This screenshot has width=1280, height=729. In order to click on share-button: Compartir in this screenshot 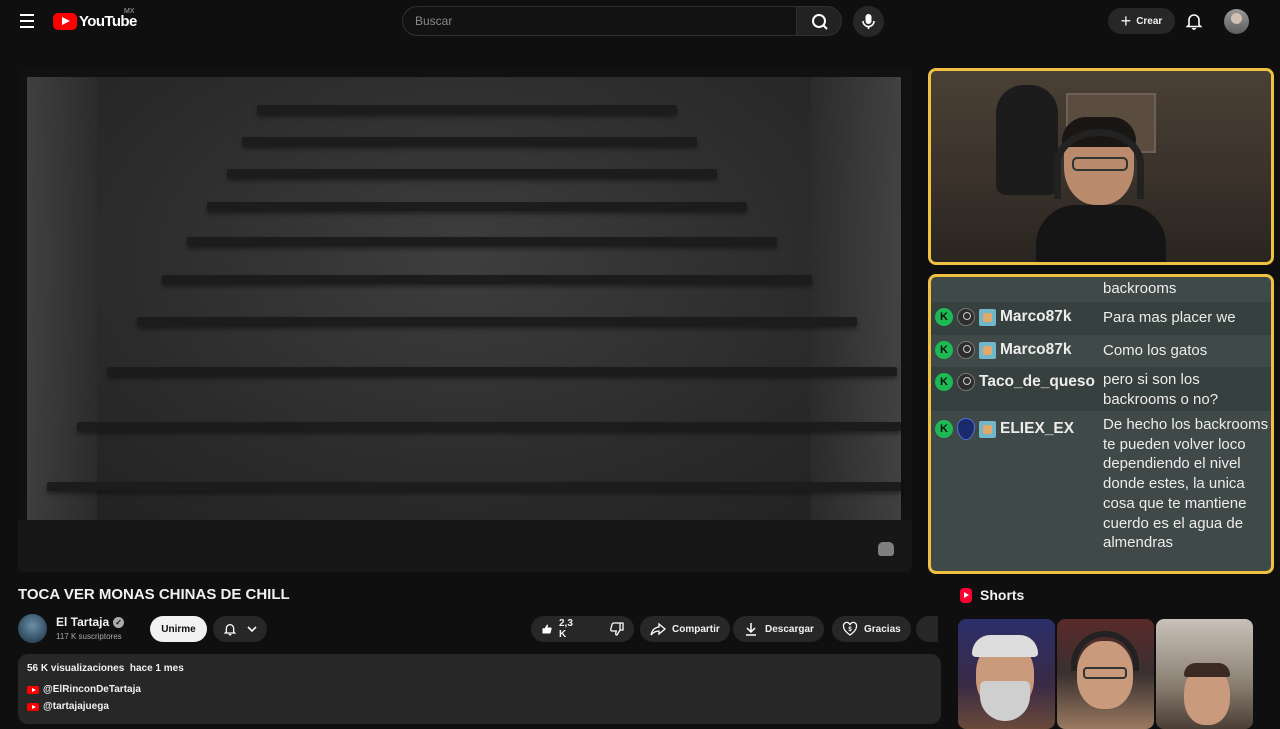, I will do `click(685, 629)`.